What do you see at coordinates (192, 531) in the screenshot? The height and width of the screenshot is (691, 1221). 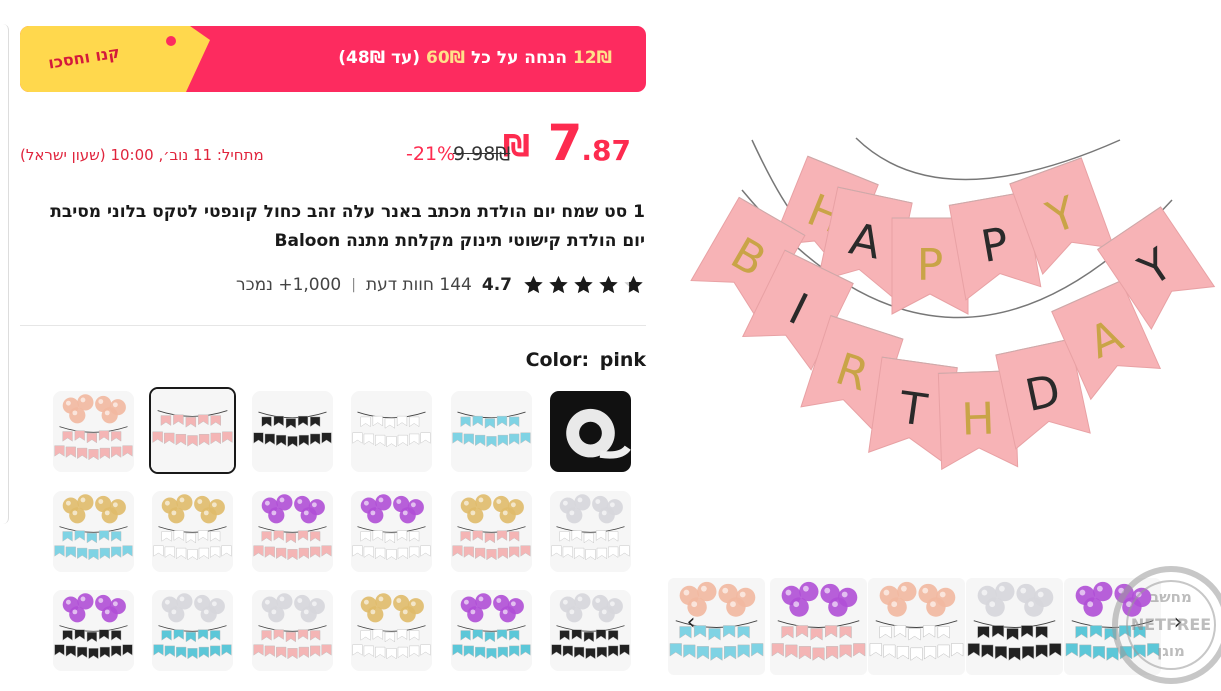 I see `swatch-gold-white` at bounding box center [192, 531].